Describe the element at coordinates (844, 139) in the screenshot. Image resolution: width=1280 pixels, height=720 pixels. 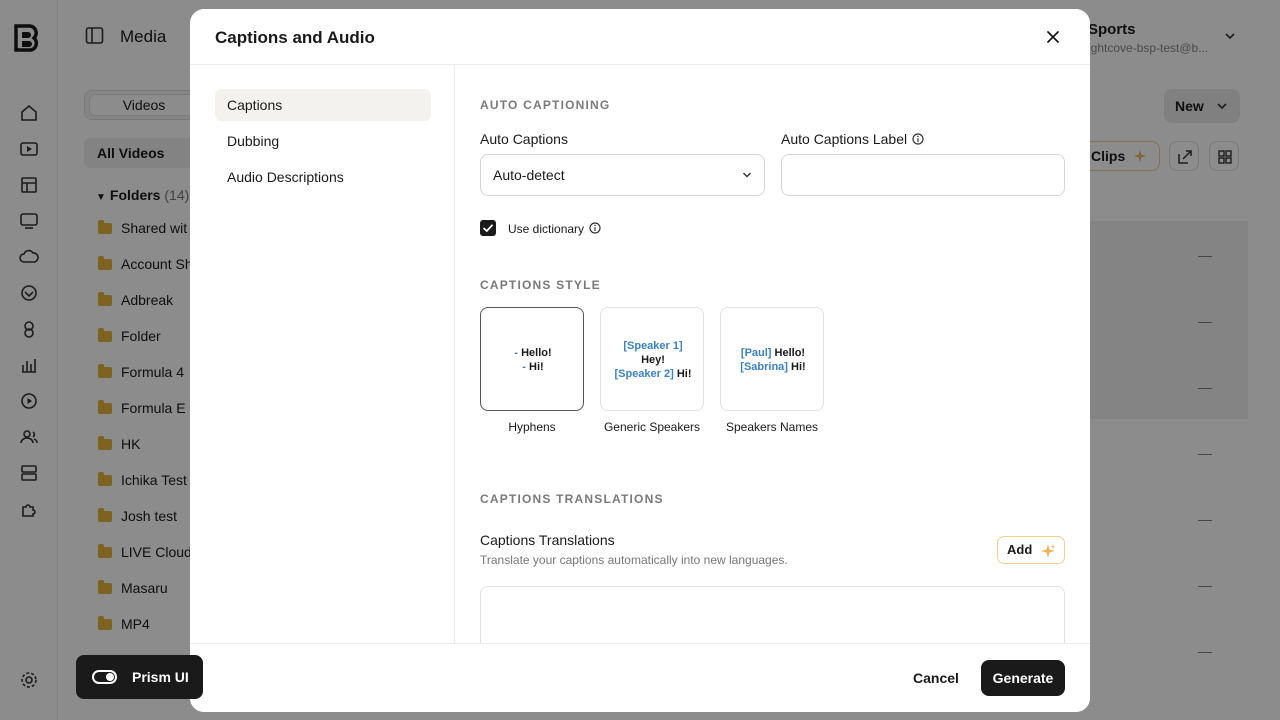
I see `field-label-text: Auto Captions Label` at that location.